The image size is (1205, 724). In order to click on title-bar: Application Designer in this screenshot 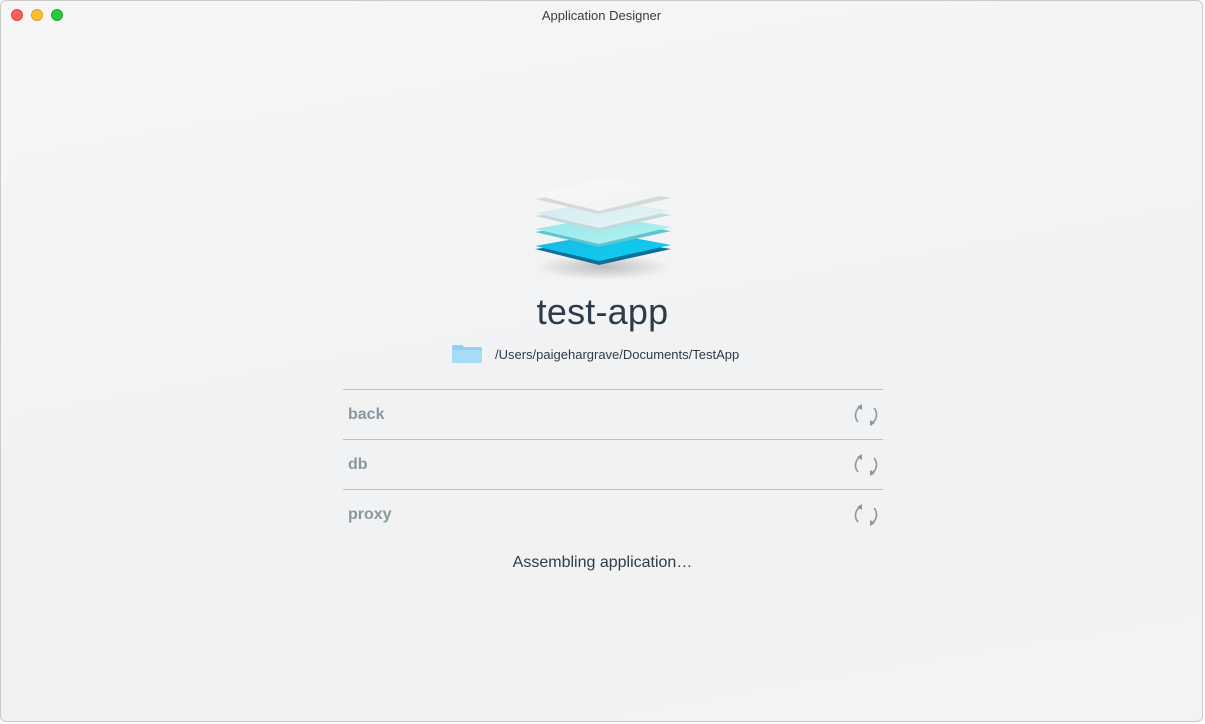, I will do `click(601, 15)`.